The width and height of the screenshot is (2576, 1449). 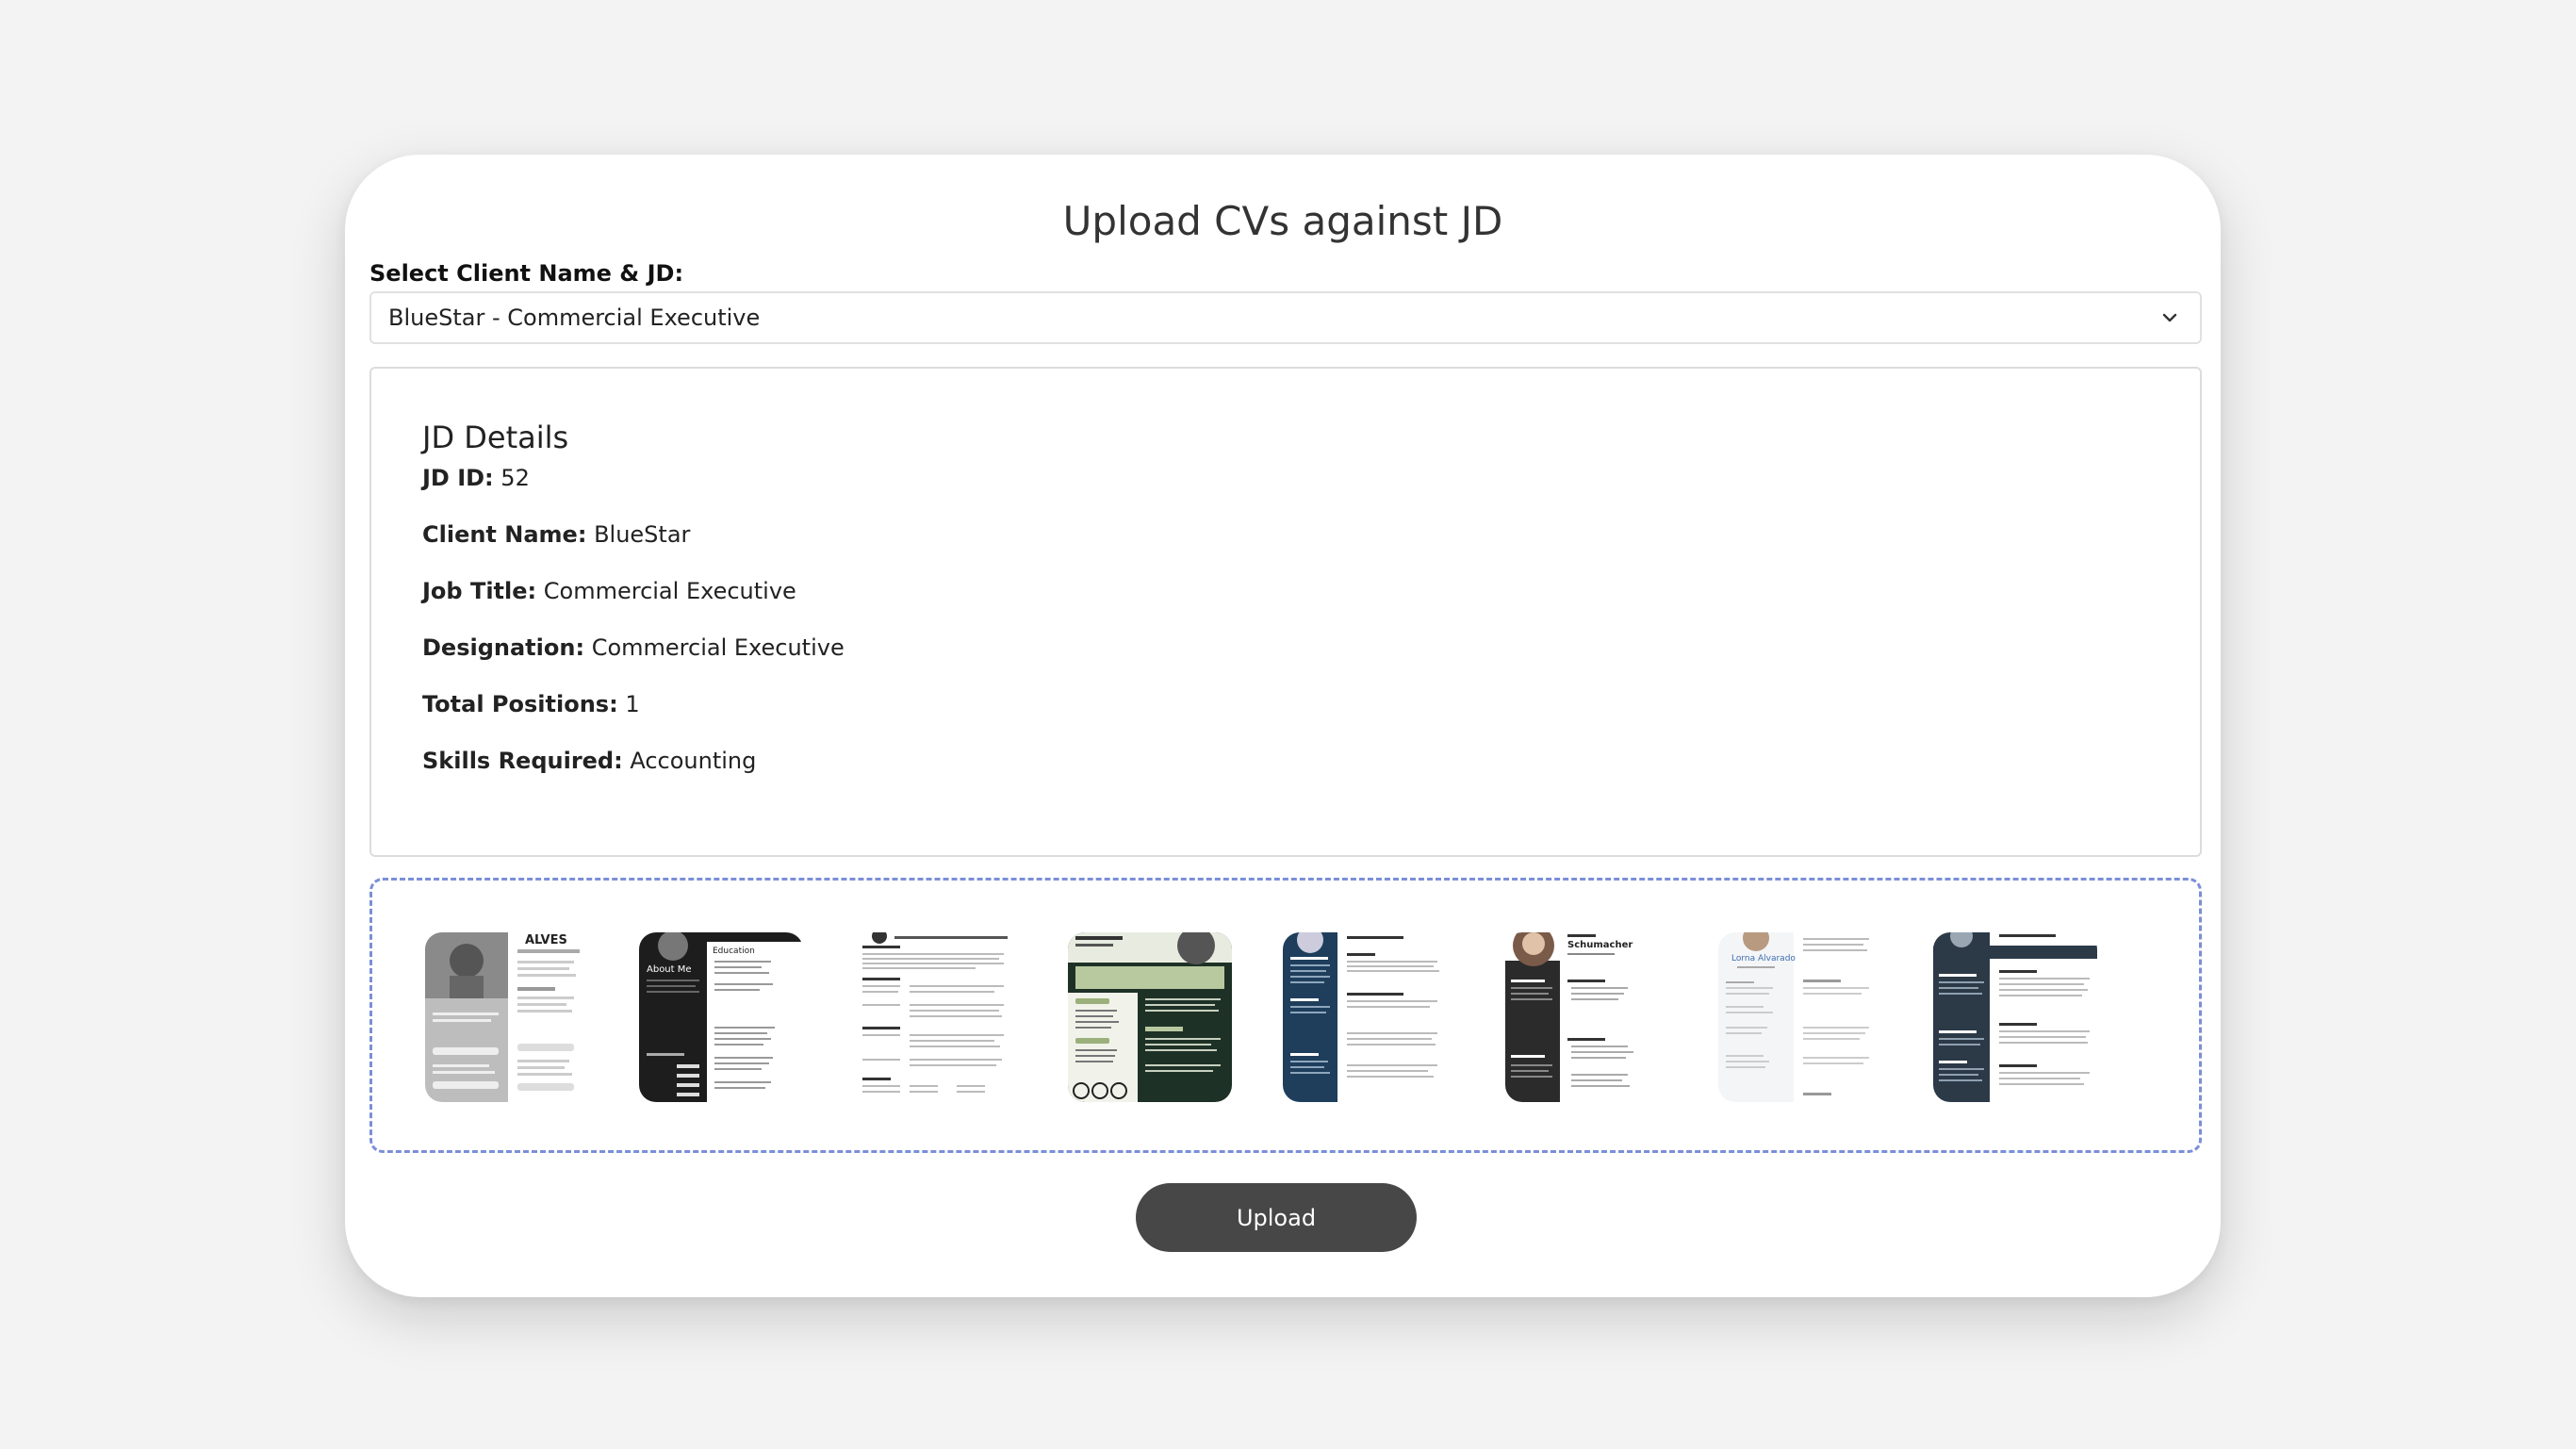 What do you see at coordinates (458, 478) in the screenshot?
I see `jd-field-label: JD ID:` at bounding box center [458, 478].